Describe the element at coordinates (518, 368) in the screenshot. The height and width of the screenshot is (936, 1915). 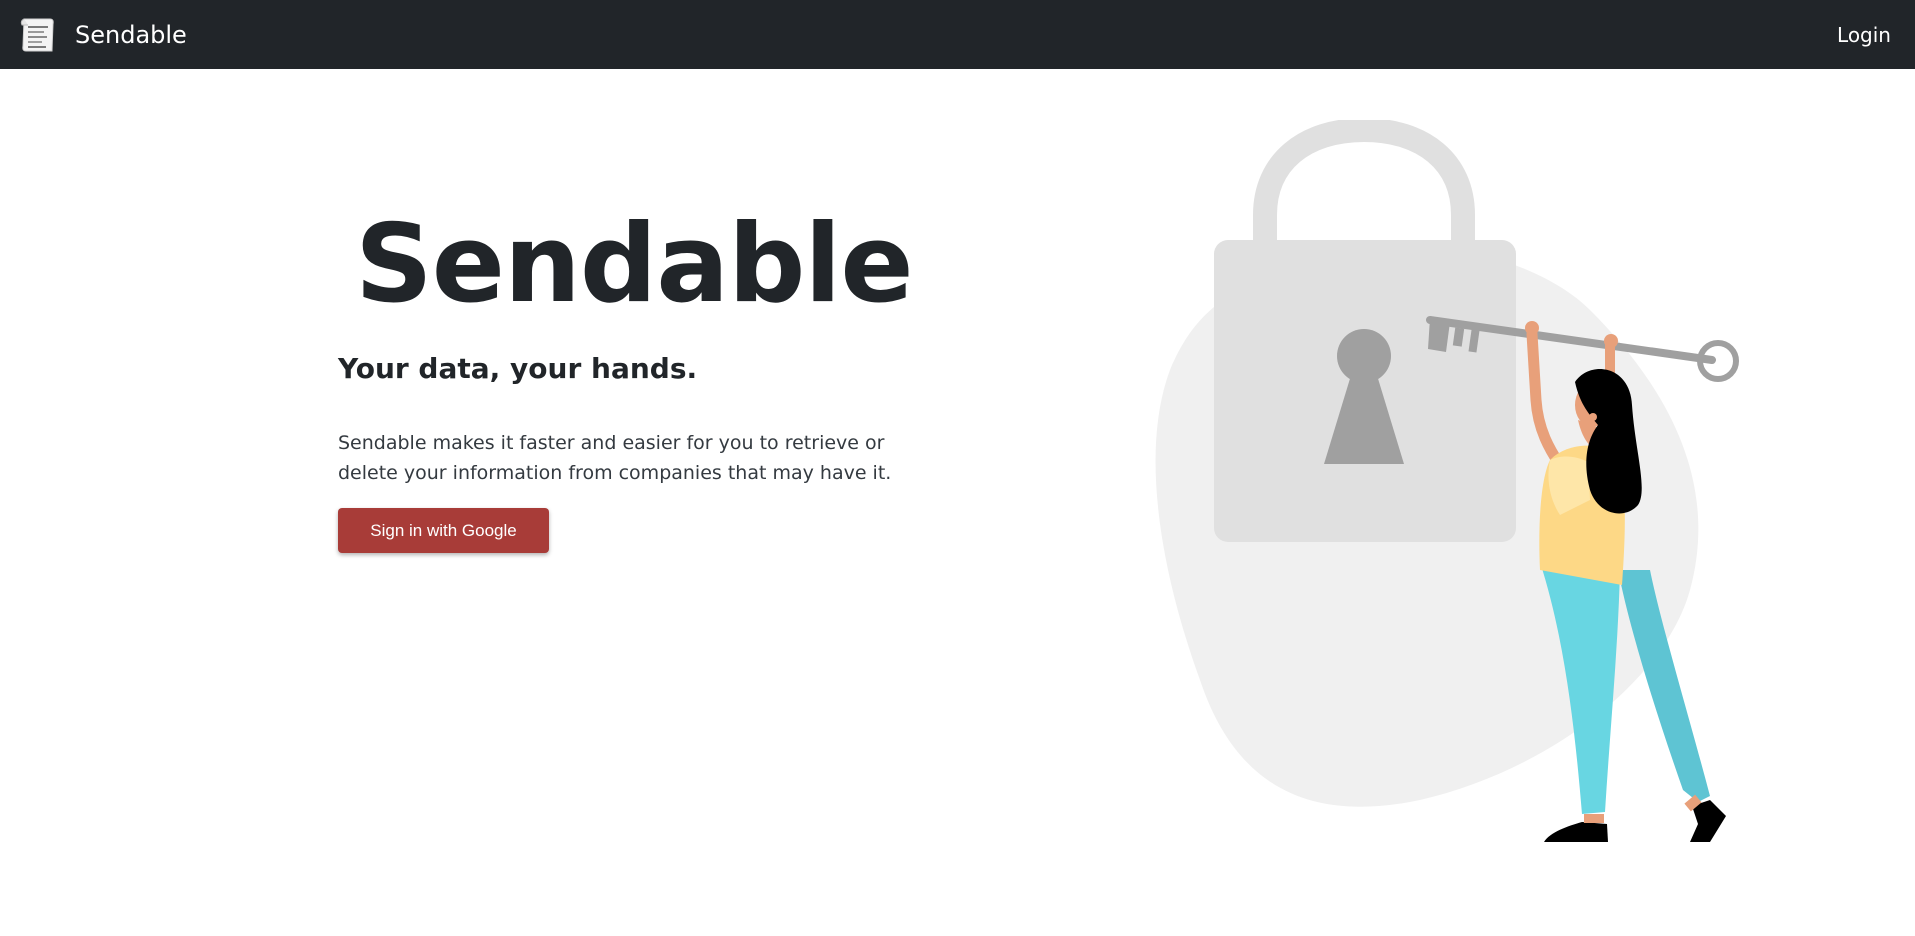
I see `hero-subtitle: Your data, your hands.` at that location.